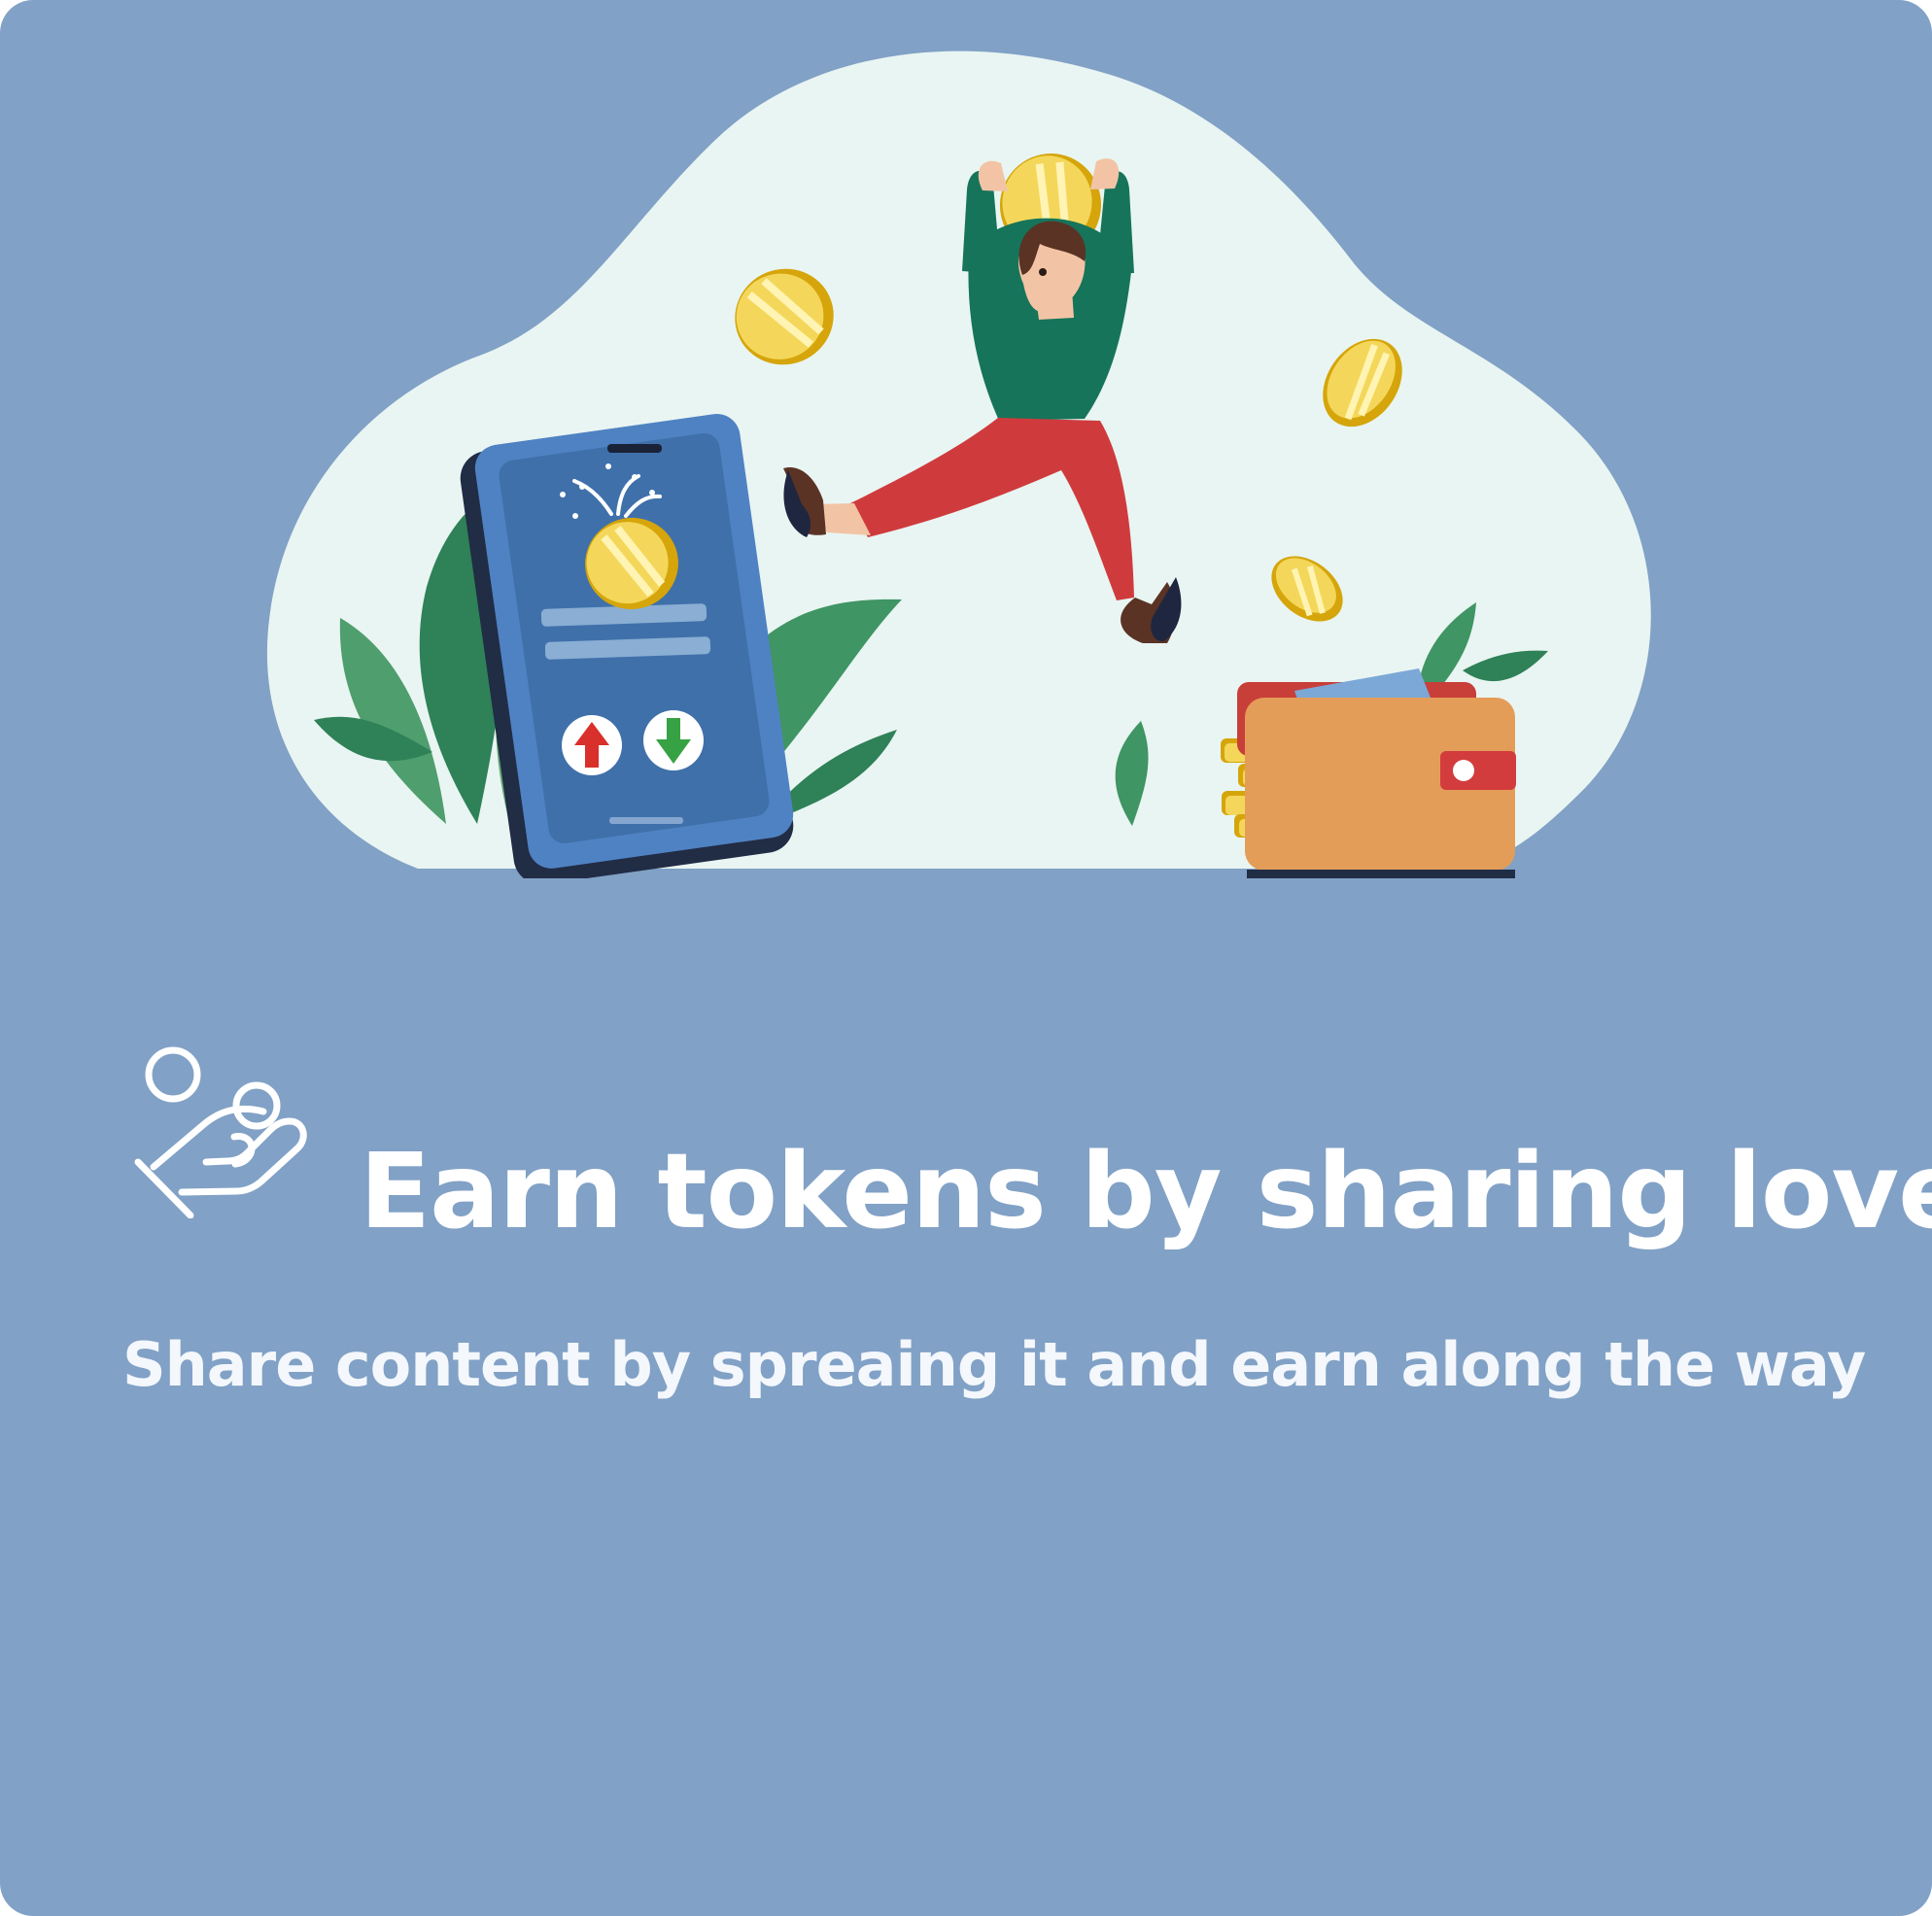 The height and width of the screenshot is (1916, 1932). What do you see at coordinates (222, 1130) in the screenshot?
I see `hand-holding-coins-icon` at bounding box center [222, 1130].